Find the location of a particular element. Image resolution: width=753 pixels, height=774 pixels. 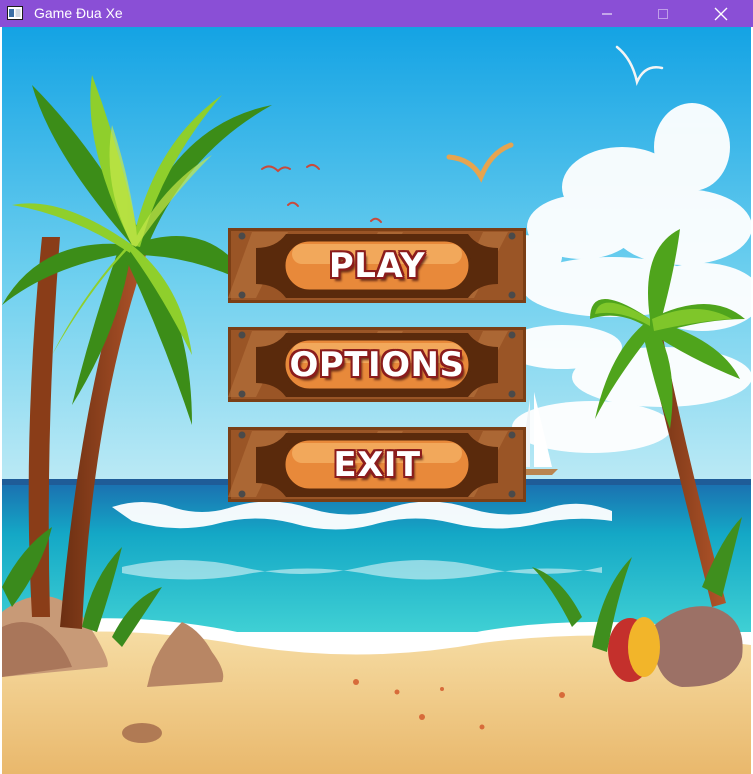

options-label: OPTIONS is located at coordinates (377, 364).